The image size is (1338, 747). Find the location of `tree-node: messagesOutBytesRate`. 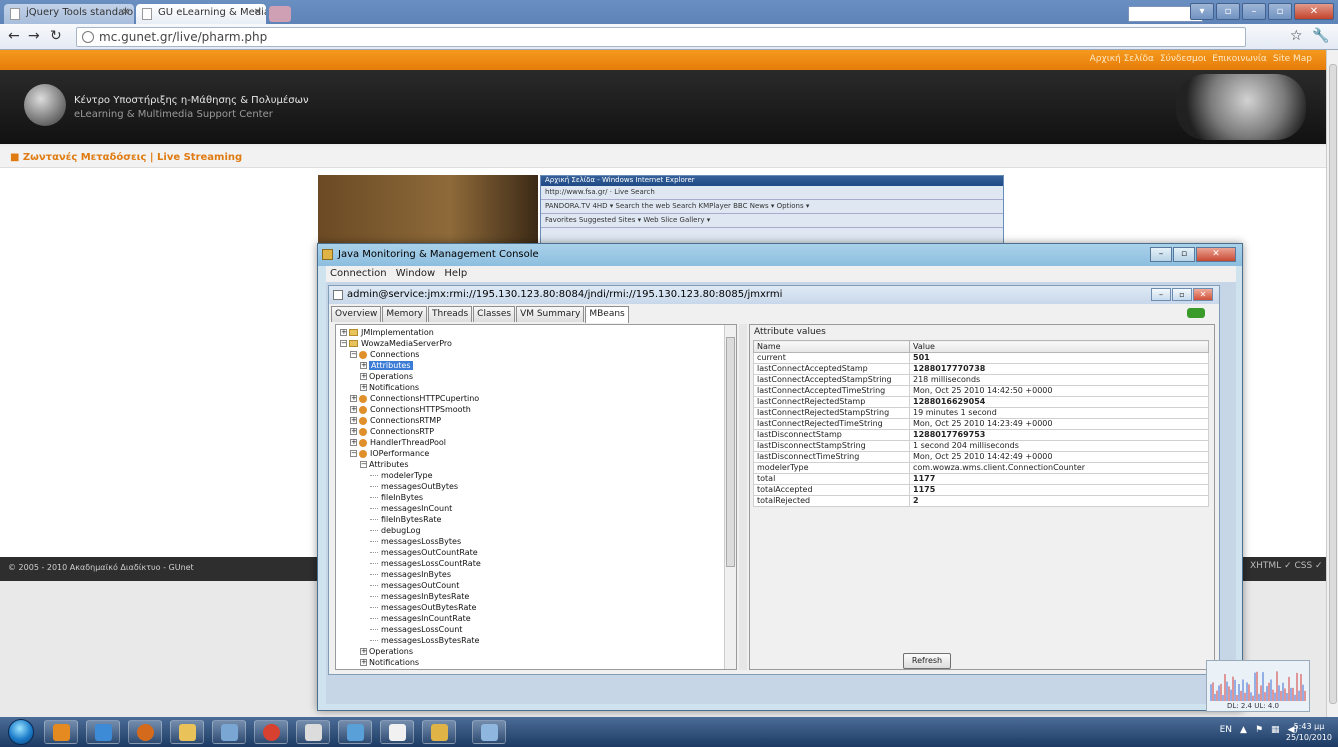

tree-node: messagesOutBytesRate is located at coordinates (423, 607).